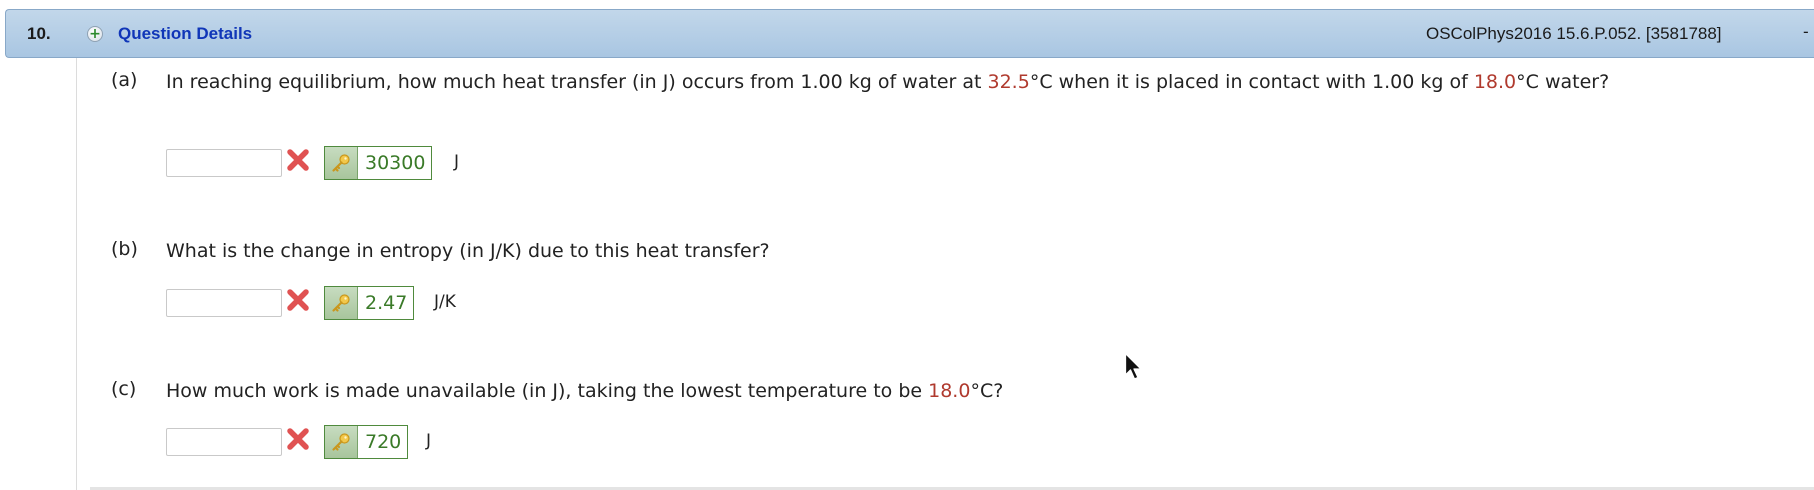  Describe the element at coordinates (1008, 82) in the screenshot. I see `given-value: 32.5` at that location.